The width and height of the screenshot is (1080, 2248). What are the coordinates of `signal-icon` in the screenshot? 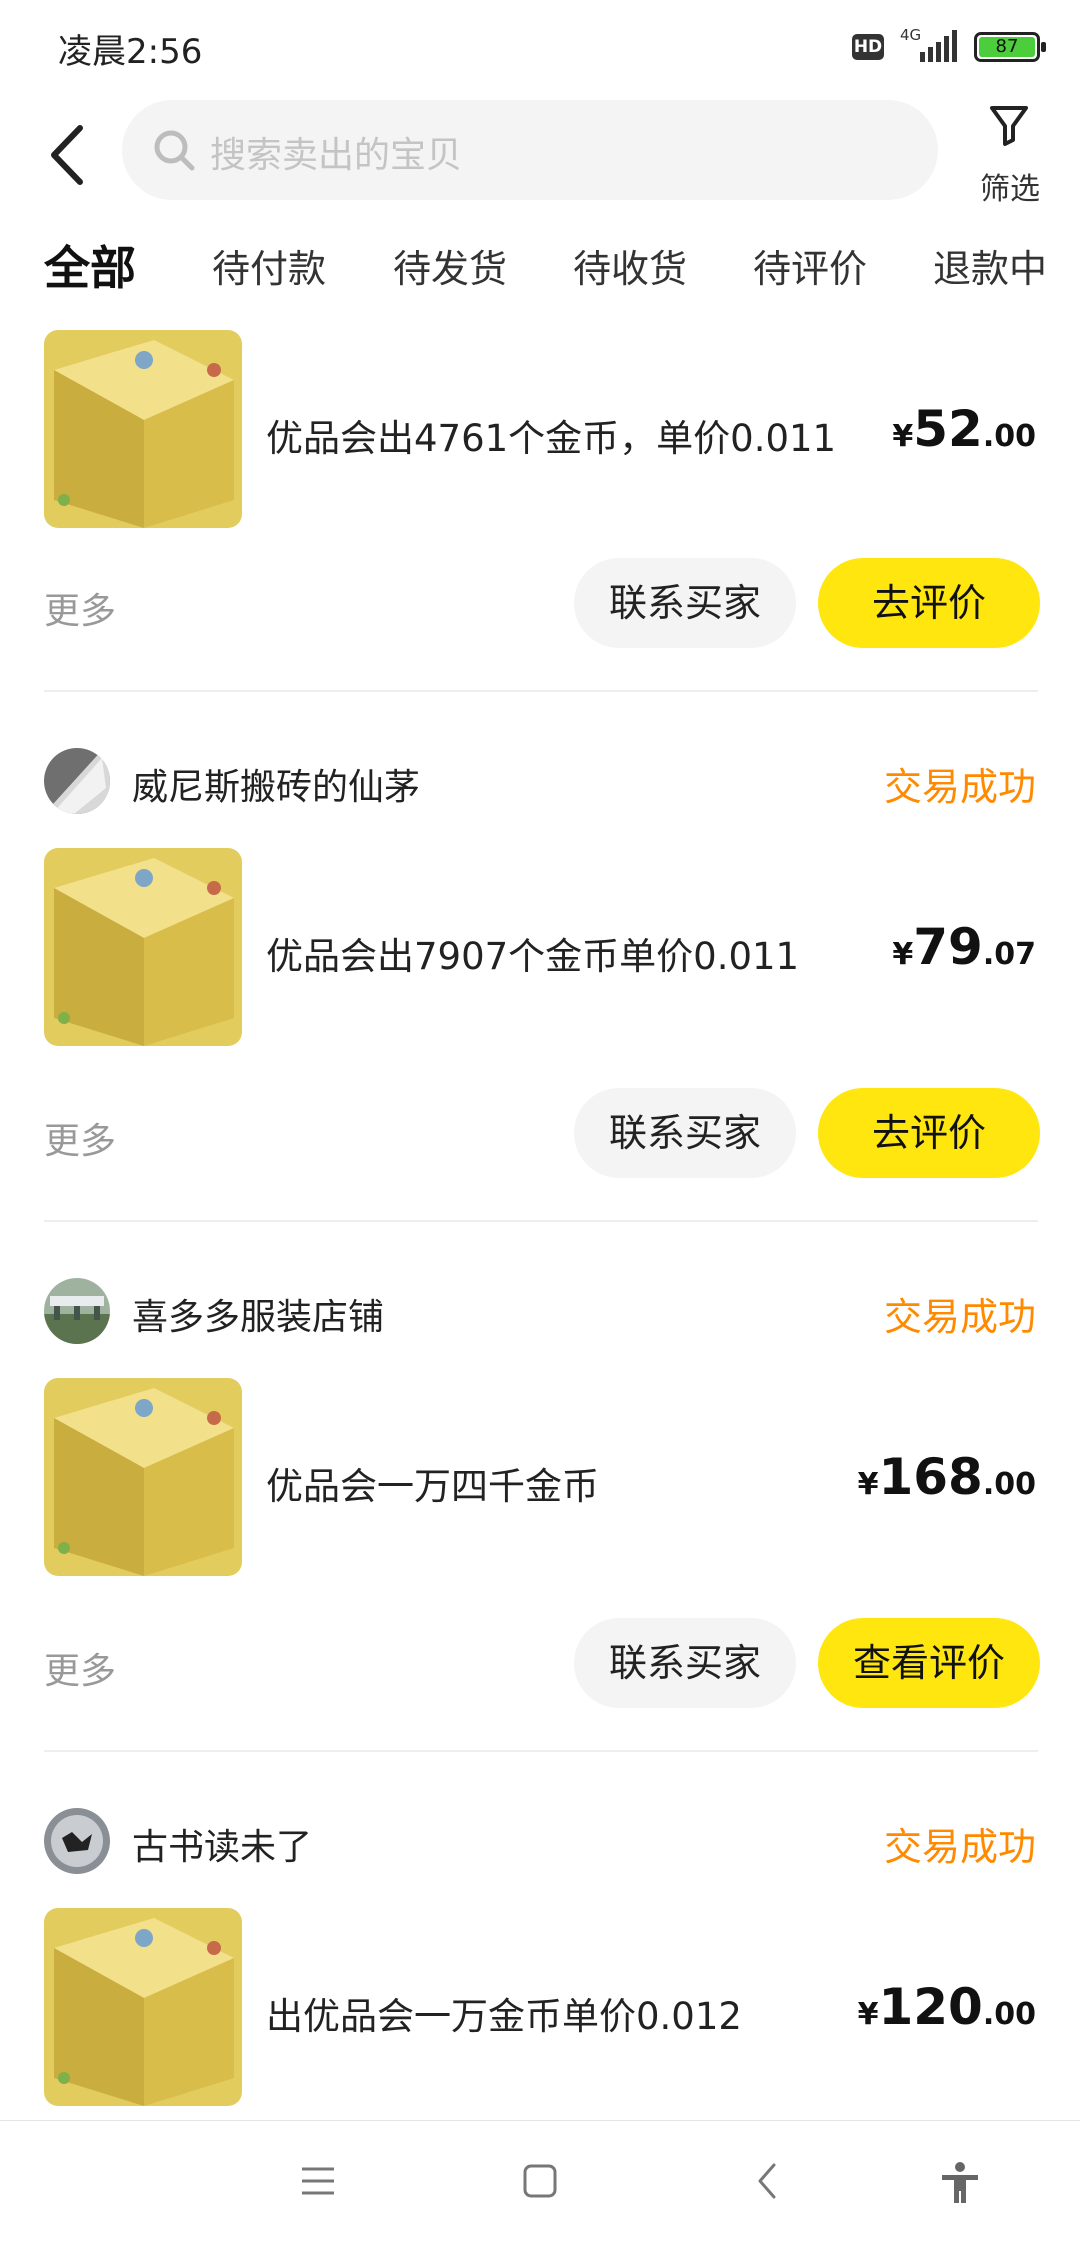 It's located at (938, 46).